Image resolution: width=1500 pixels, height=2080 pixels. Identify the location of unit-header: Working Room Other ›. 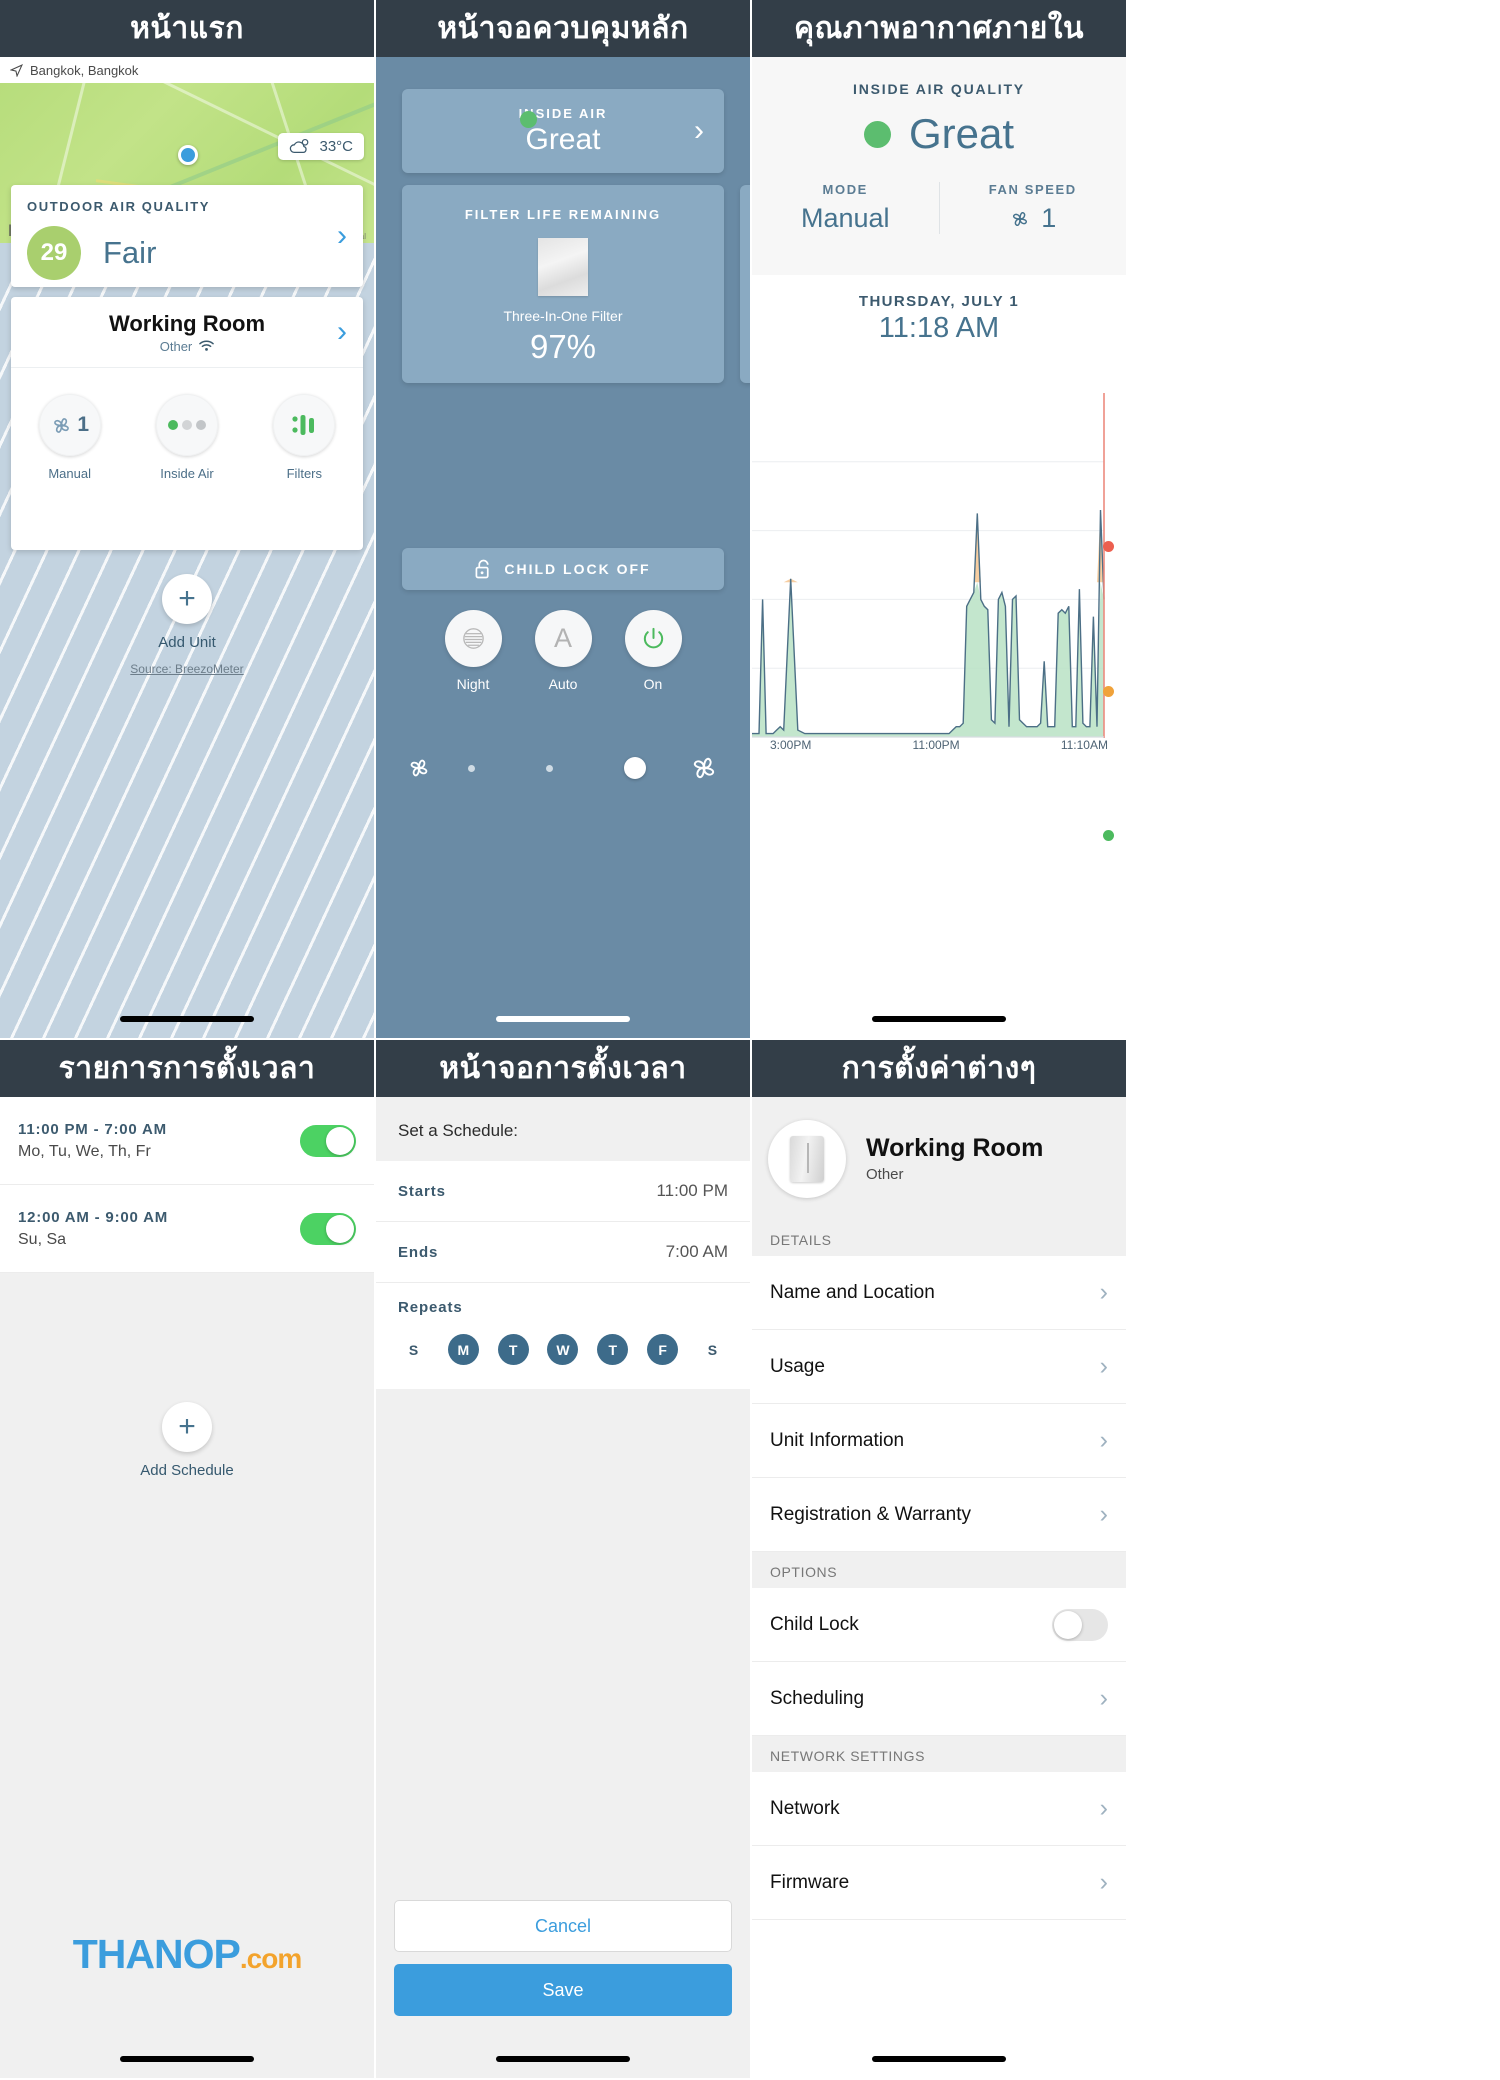
(187, 332).